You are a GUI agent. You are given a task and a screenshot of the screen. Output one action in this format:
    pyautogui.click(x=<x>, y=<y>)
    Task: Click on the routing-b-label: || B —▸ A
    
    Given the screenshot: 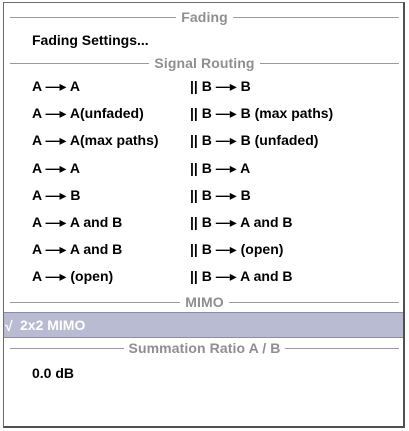 What is the action you would take?
    pyautogui.click(x=220, y=167)
    